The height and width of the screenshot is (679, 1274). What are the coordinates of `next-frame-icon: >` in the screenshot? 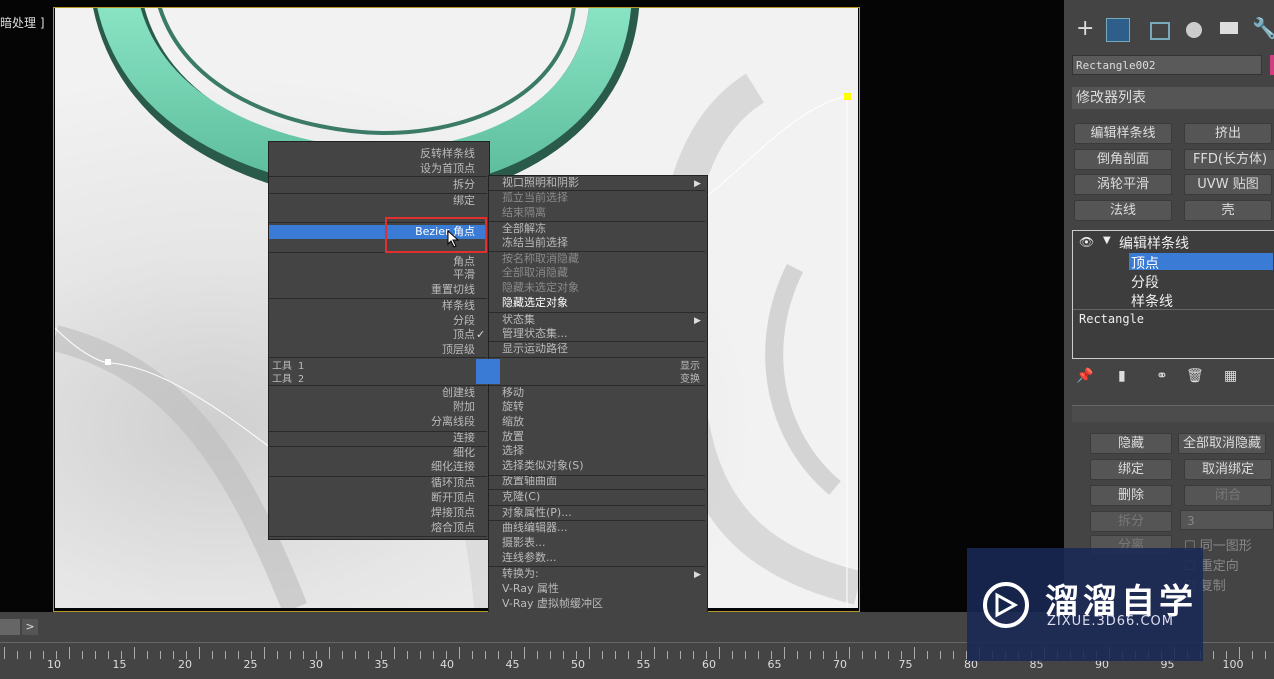 It's located at (30, 627).